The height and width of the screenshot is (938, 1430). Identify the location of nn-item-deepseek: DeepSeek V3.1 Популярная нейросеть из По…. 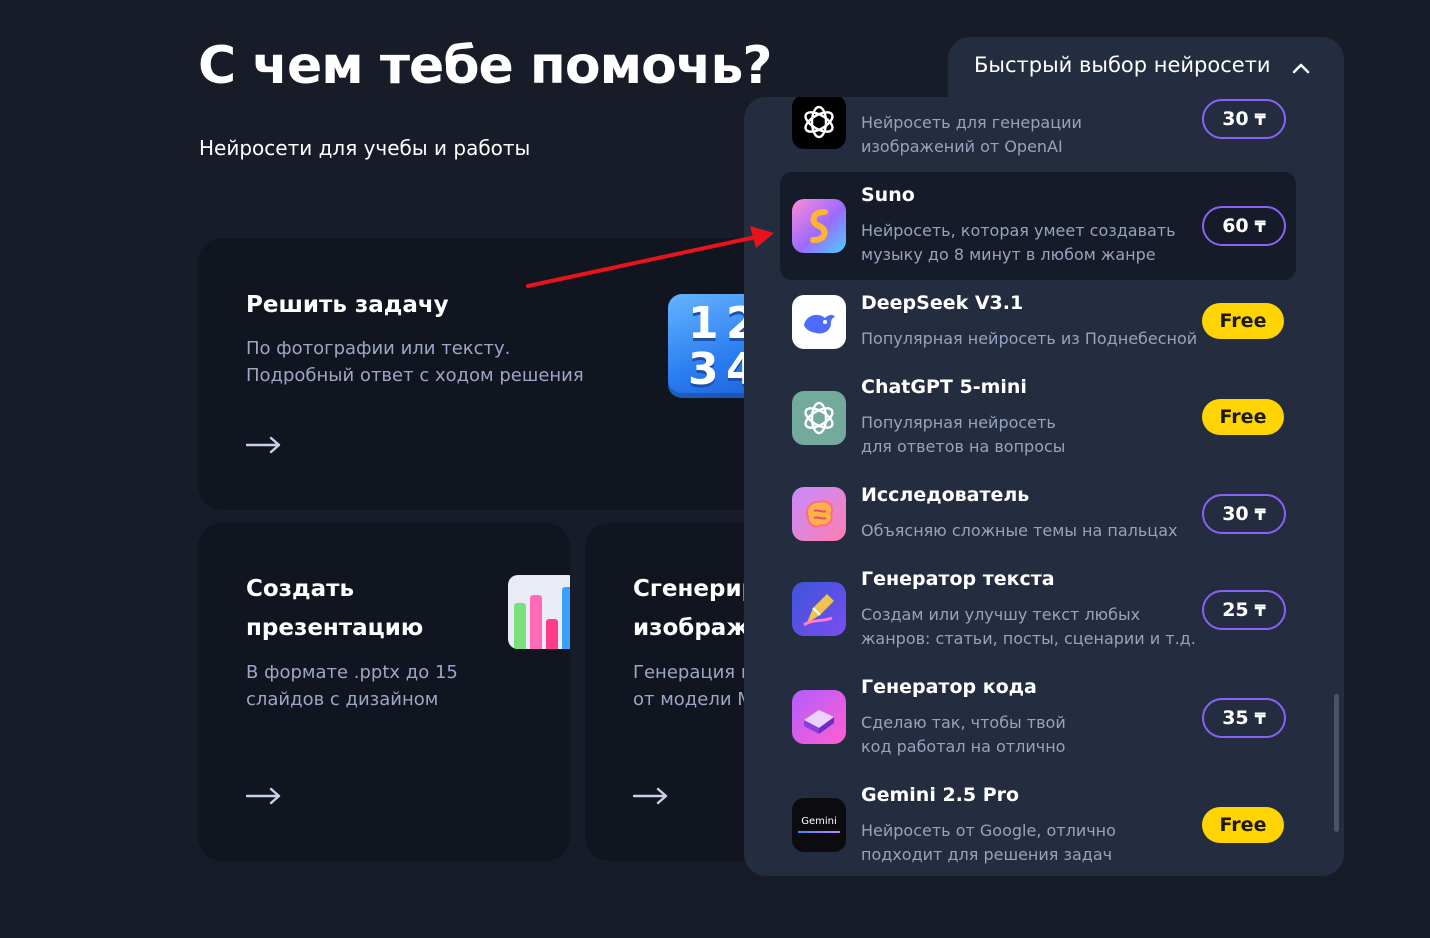
(1038, 327).